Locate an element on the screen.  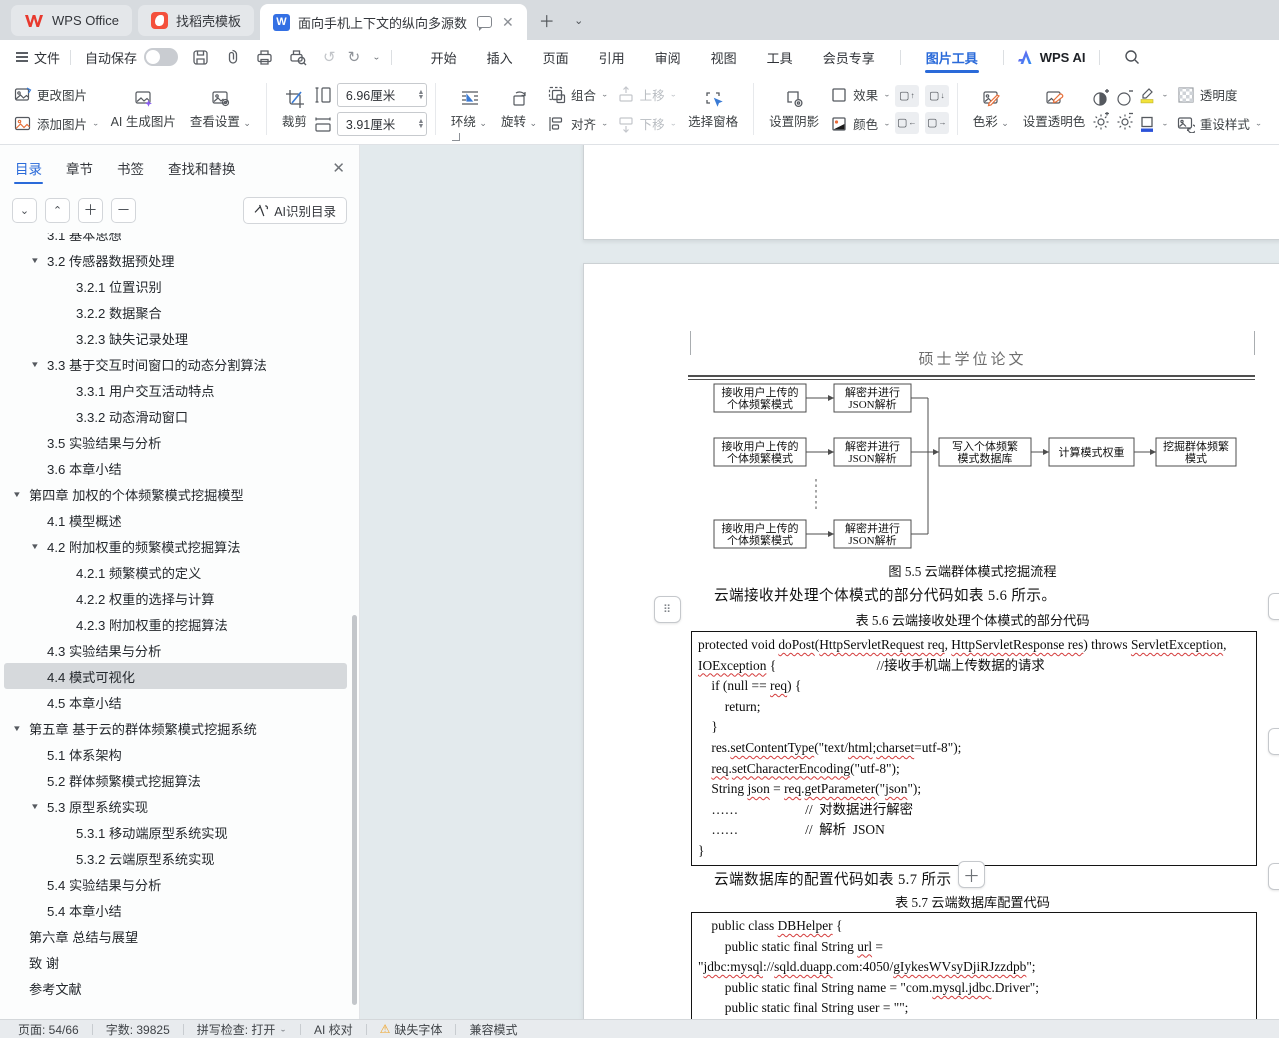
toc-item: 5.2 群体频繁模式挖掘算法 is located at coordinates (175, 780).